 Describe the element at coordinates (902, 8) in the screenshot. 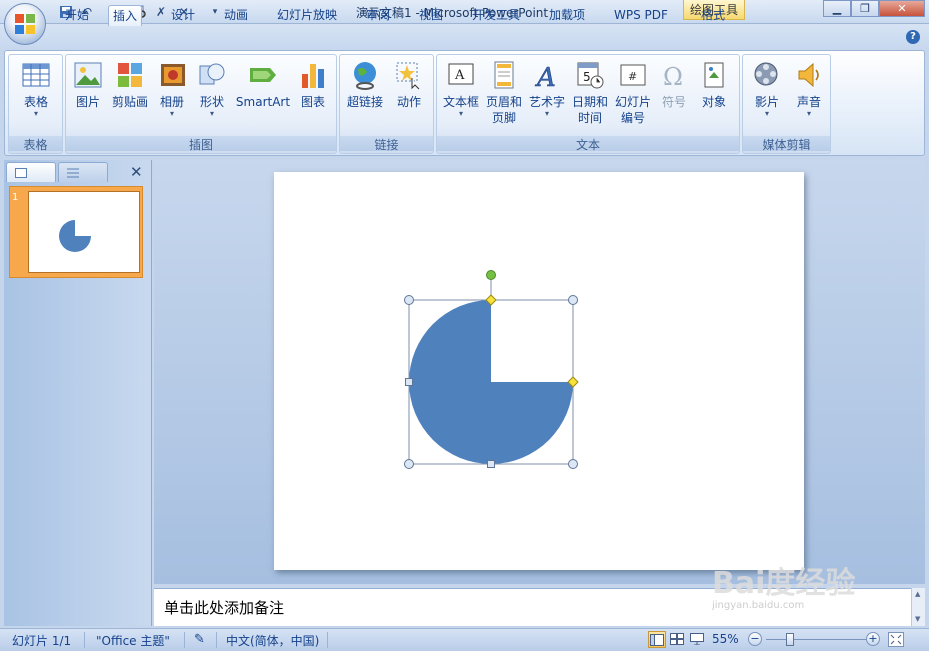

I see `close-icon: ✕` at that location.